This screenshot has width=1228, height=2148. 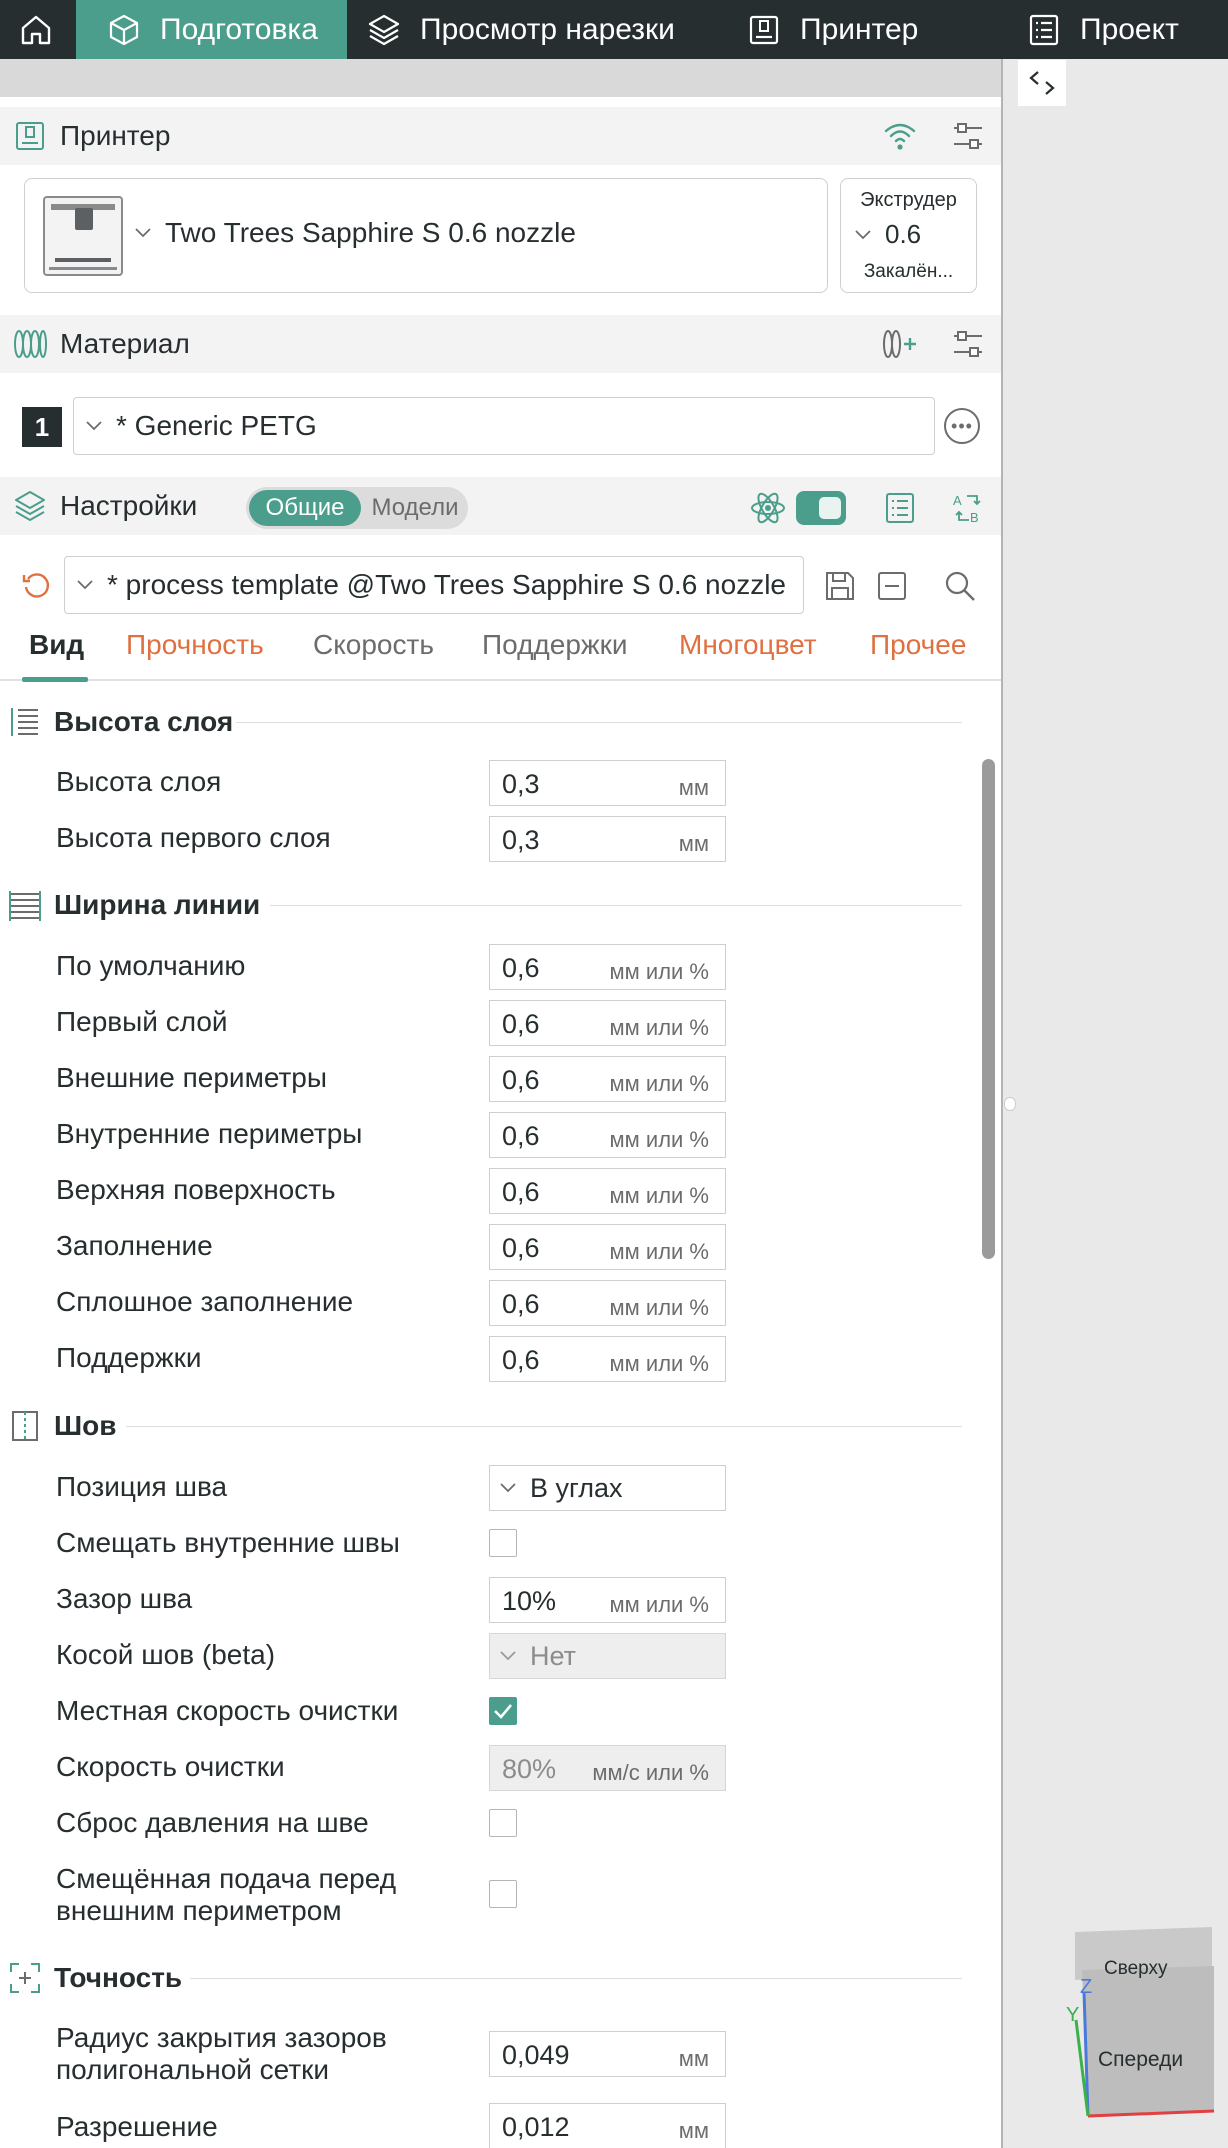 I want to click on group-line-width: Ширина линии, so click(x=481, y=905).